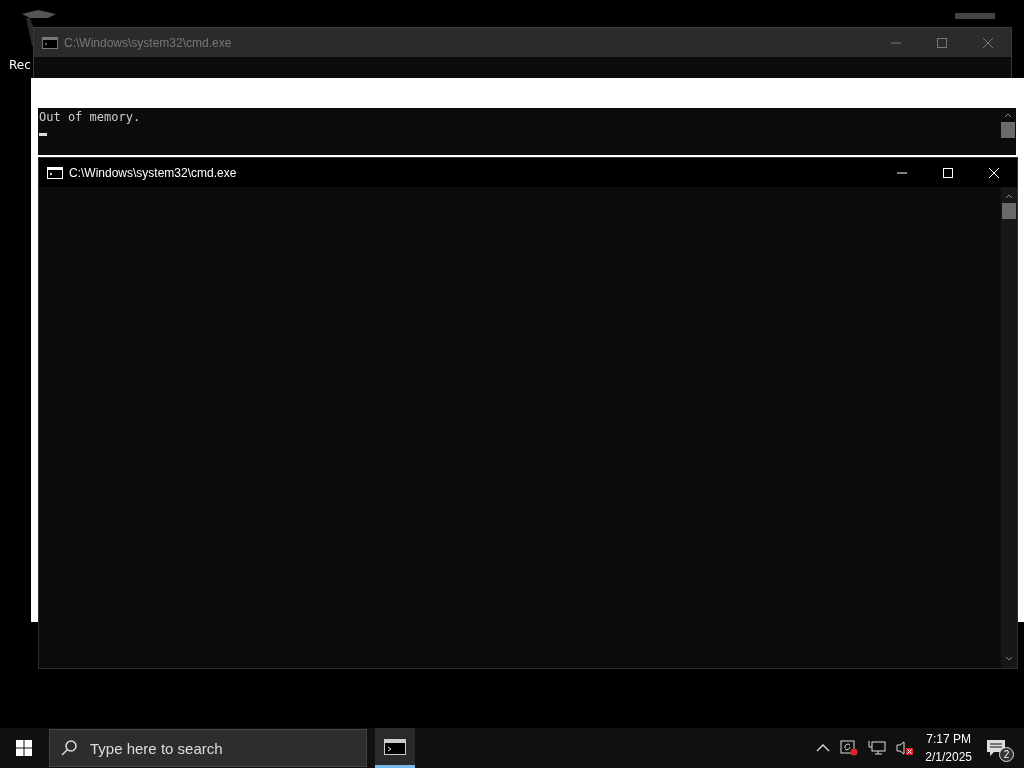 This screenshot has height=768, width=1024. I want to click on scroll-down-icon, so click(1009, 659).